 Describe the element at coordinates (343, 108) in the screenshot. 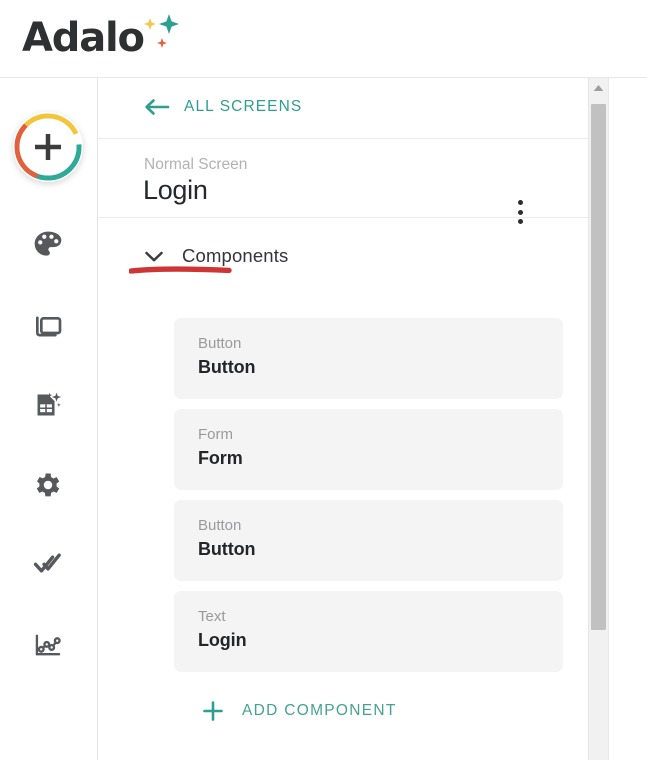

I see `panel-header: ALL SCREENS` at that location.